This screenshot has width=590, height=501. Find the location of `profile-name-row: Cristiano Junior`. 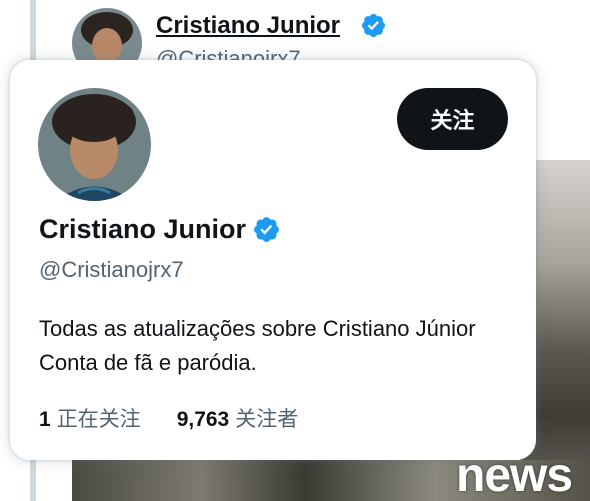

profile-name-row: Cristiano Junior is located at coordinates (160, 229).